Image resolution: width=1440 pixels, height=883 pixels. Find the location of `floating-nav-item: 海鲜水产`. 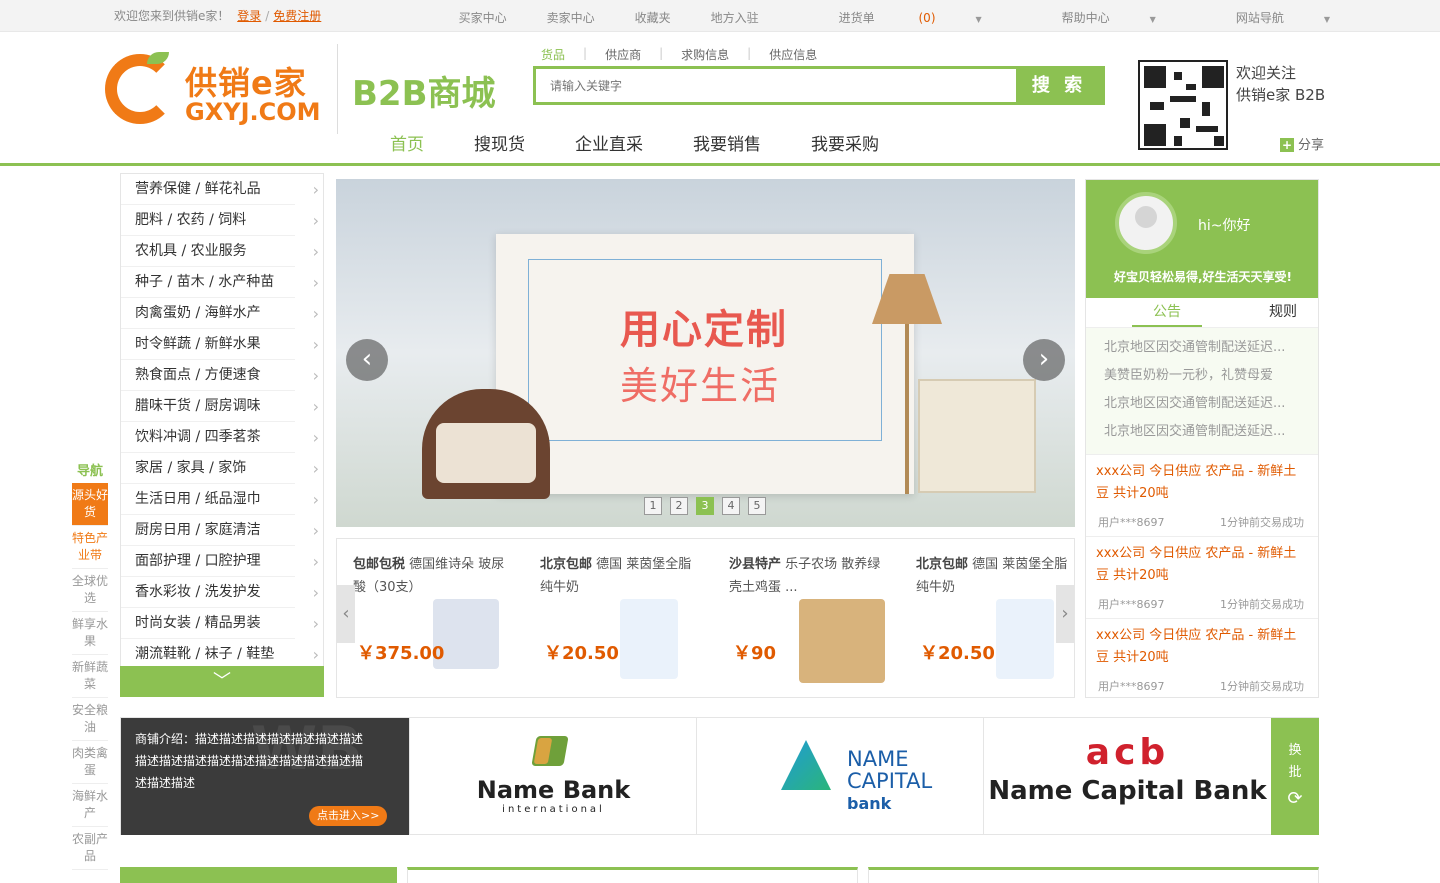

floating-nav-item: 海鲜水产 is located at coordinates (90, 805).